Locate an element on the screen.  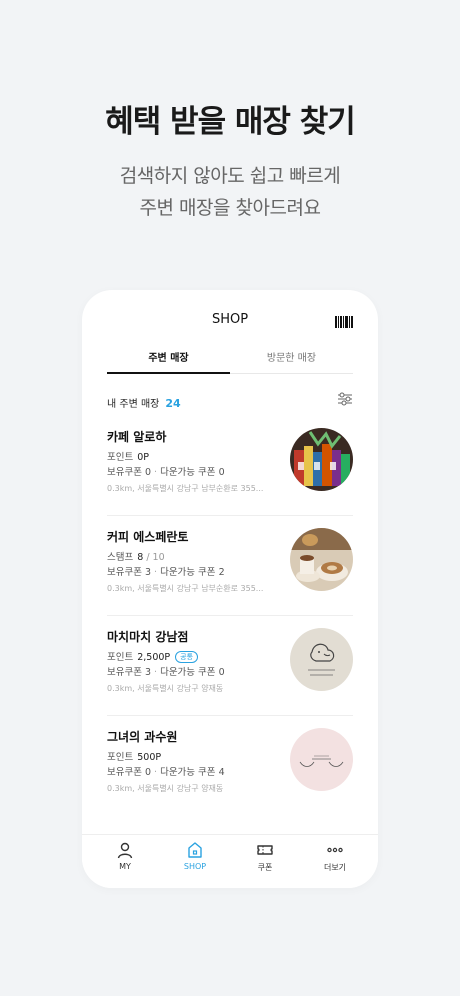
filter-icon is located at coordinates (345, 399).